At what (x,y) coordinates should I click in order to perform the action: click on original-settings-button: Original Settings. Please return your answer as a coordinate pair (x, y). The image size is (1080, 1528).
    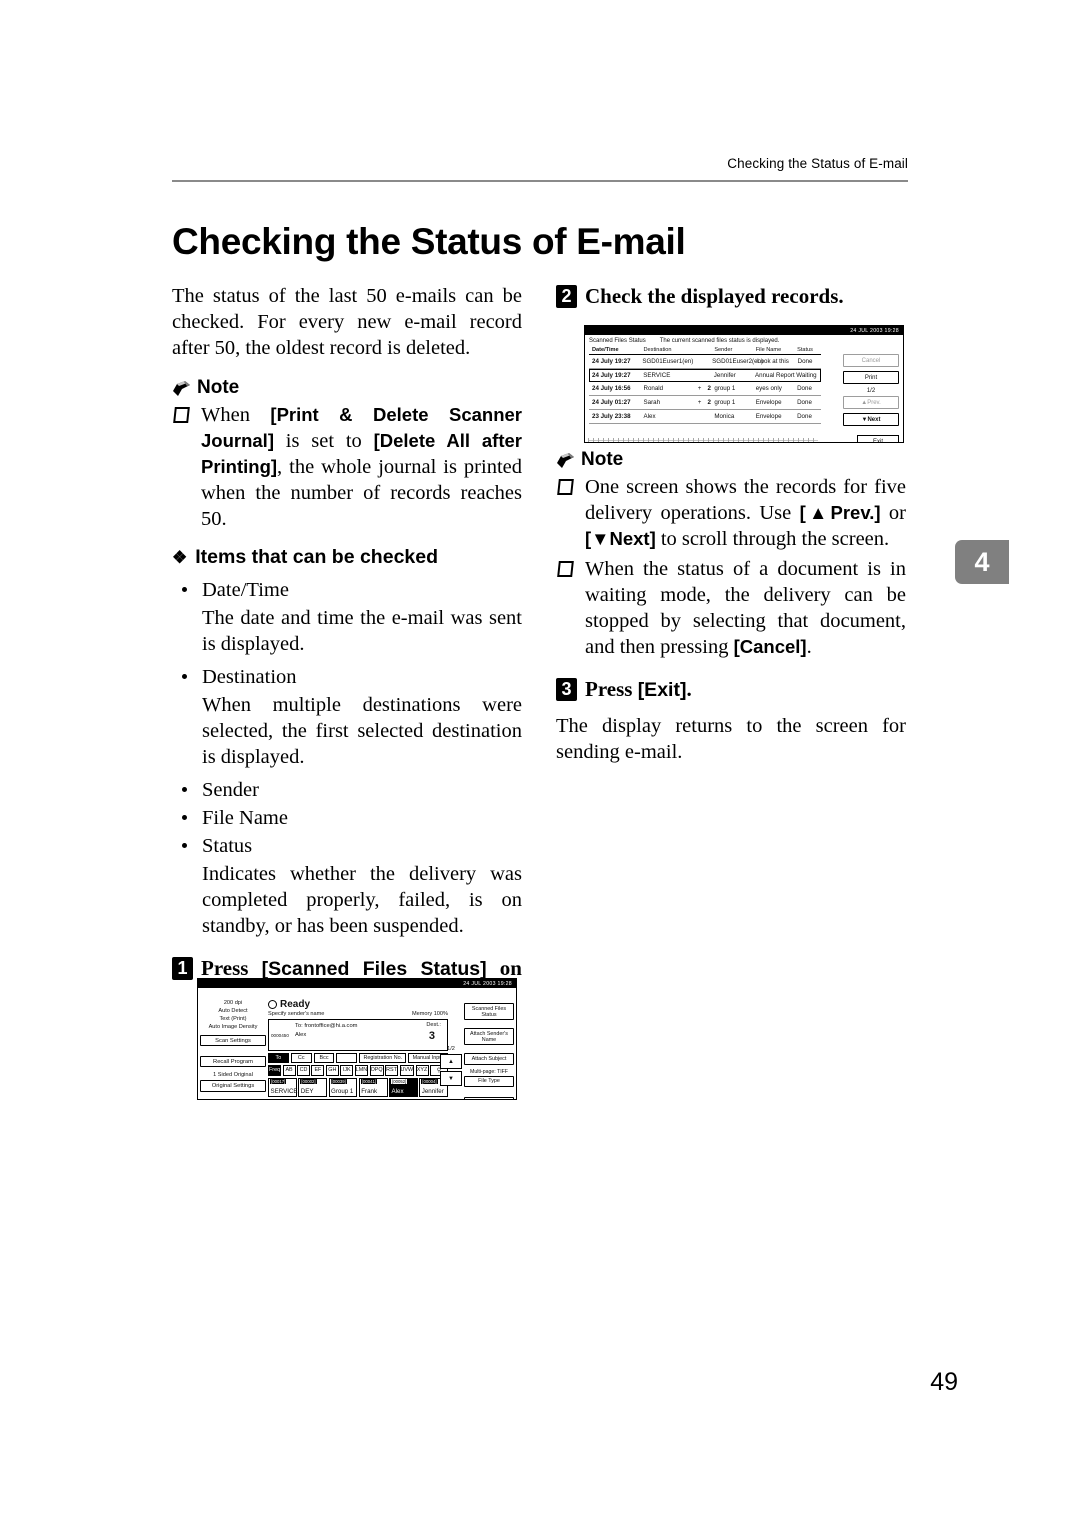
    Looking at the image, I should click on (233, 1086).